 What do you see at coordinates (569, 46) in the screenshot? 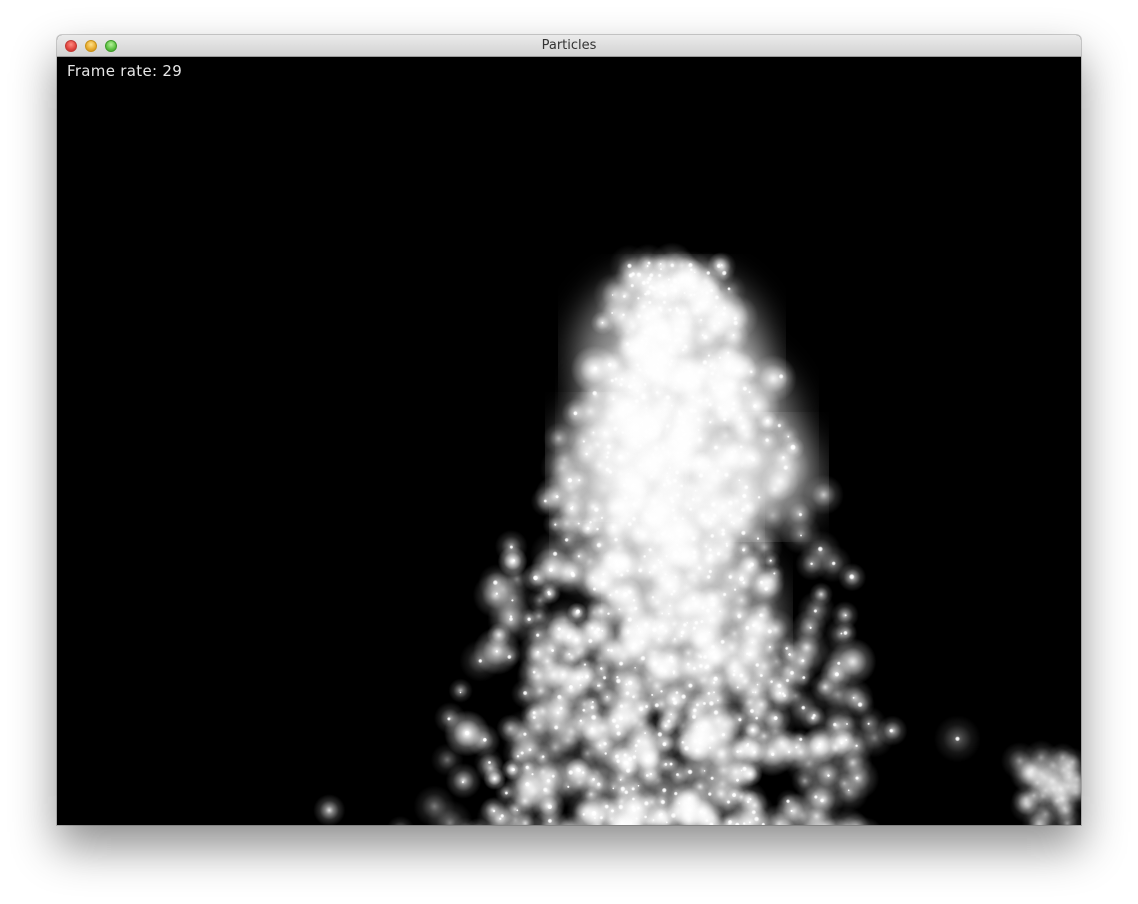
I see `title-bar: Particles` at bounding box center [569, 46].